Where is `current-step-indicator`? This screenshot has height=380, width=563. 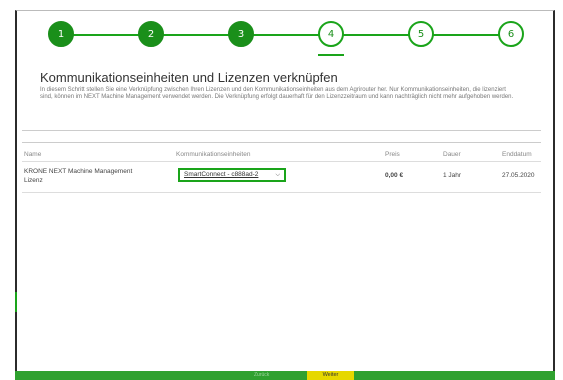
current-step-indicator is located at coordinates (331, 55).